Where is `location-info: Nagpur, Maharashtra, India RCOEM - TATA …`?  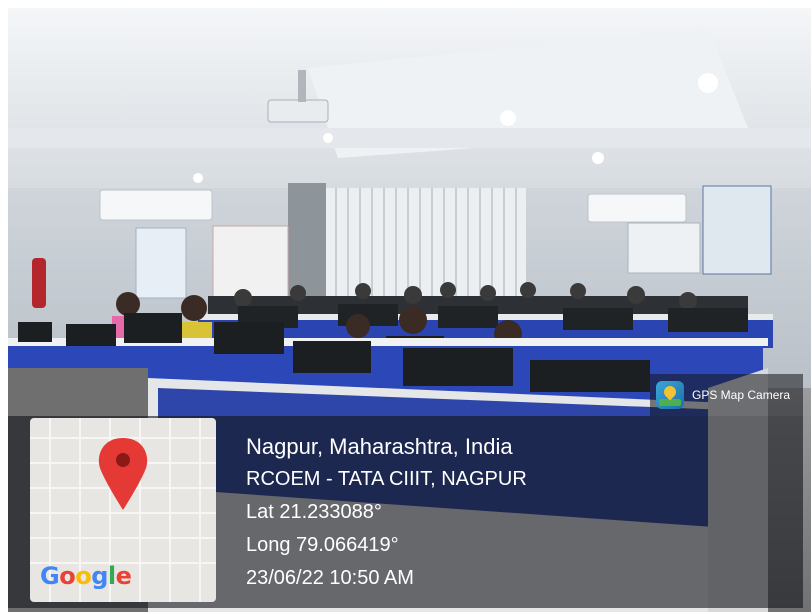
location-info: Nagpur, Maharashtra, India RCOEM - TATA … is located at coordinates (386, 512).